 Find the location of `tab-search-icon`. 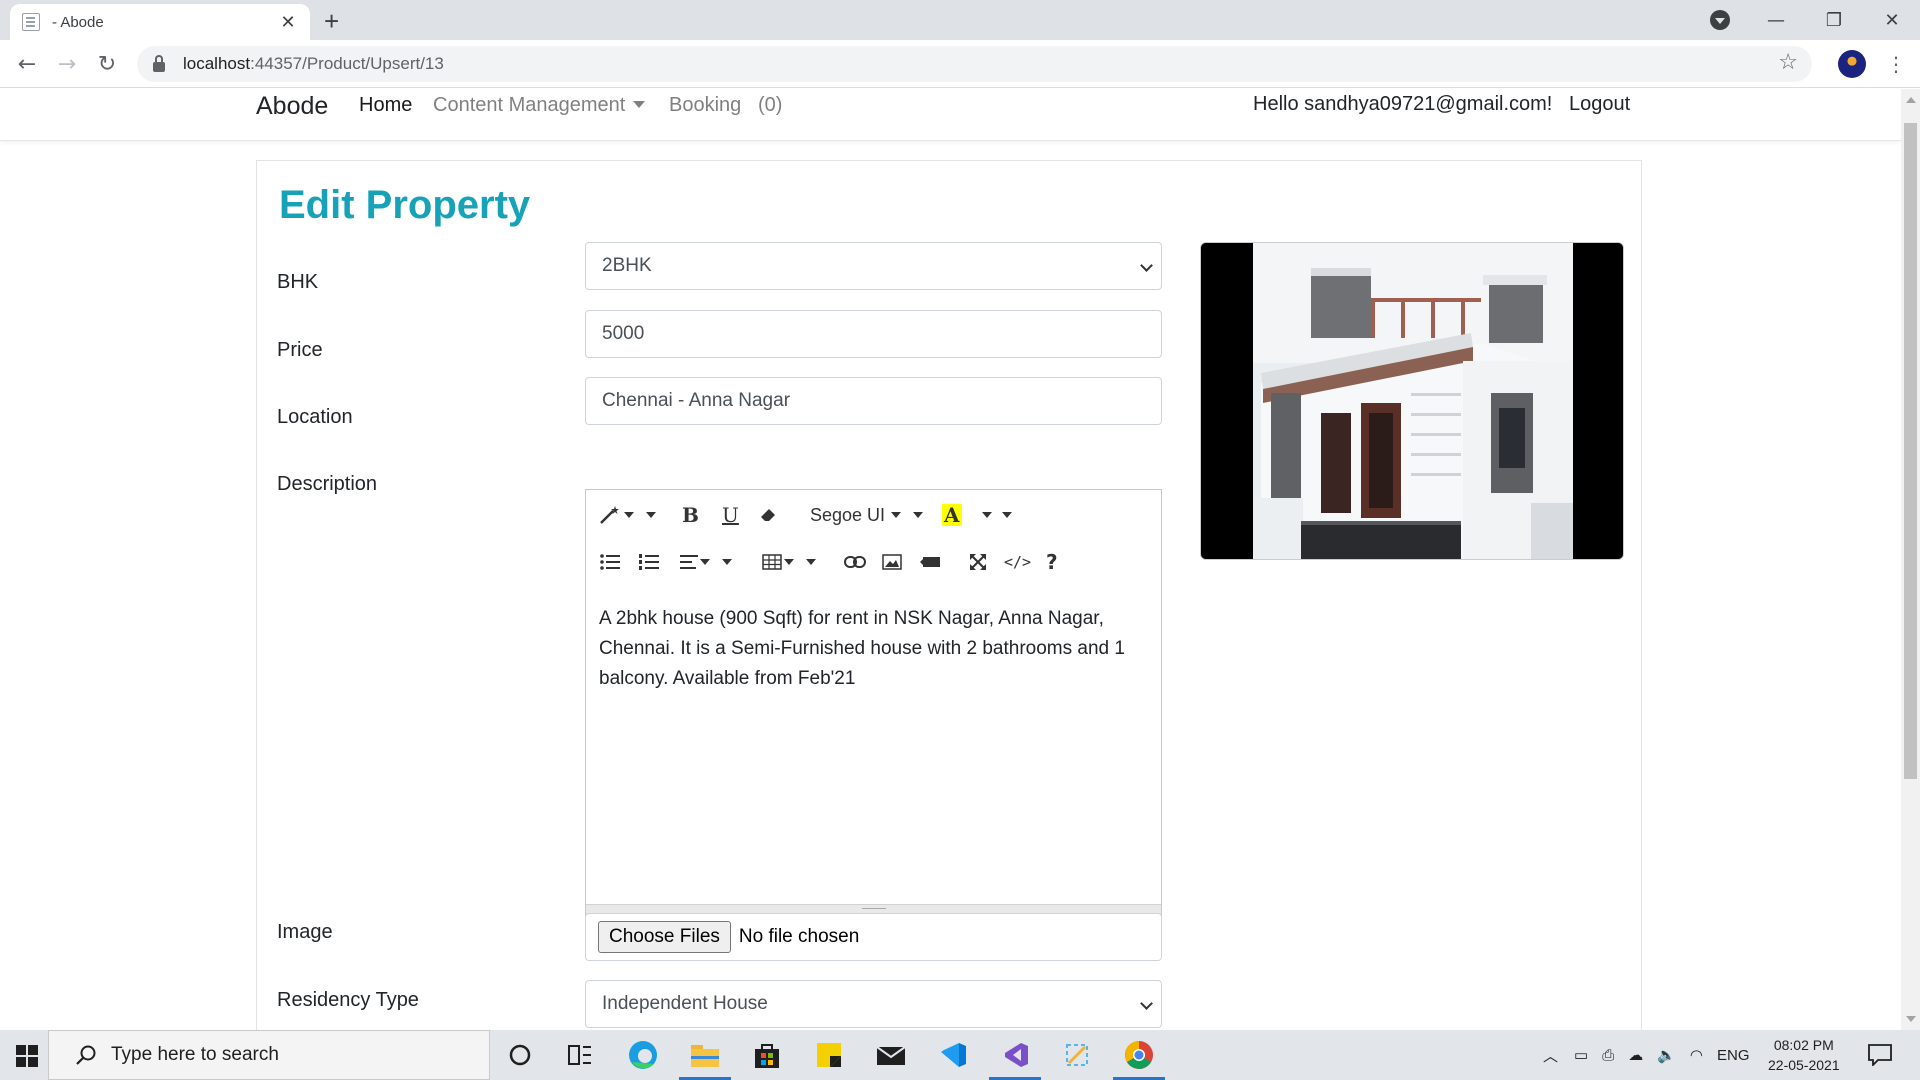

tab-search-icon is located at coordinates (1720, 20).